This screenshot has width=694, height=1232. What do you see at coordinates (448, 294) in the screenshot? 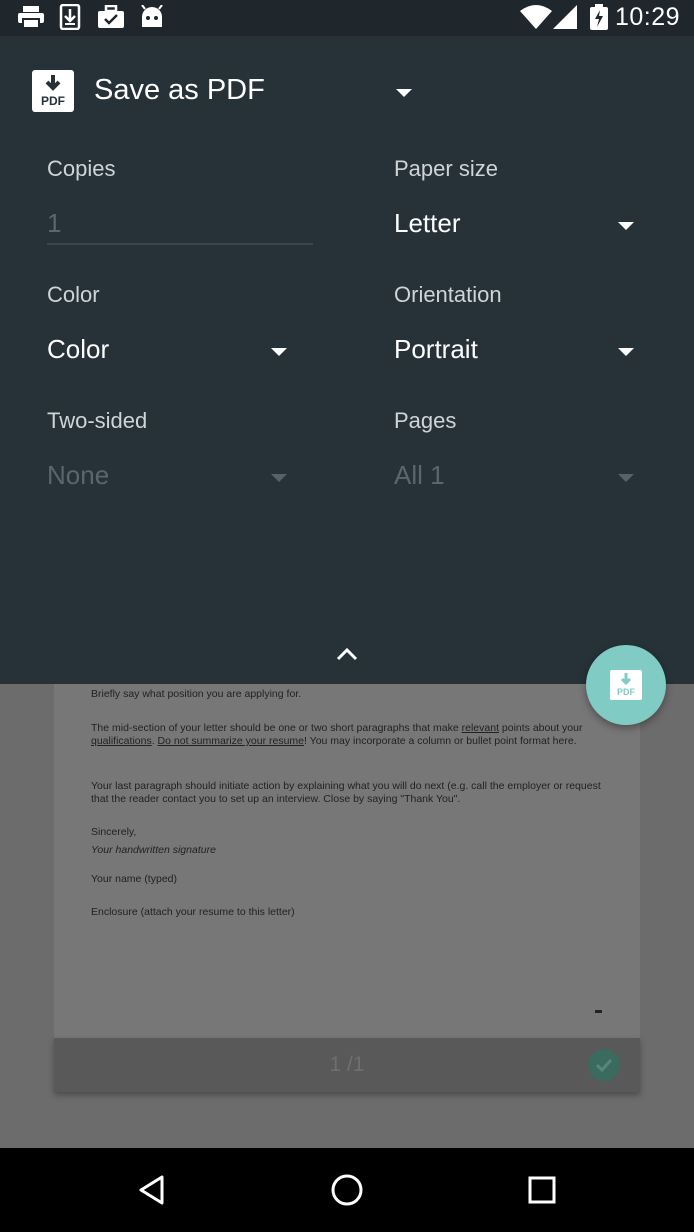
I see `orientation-label: Orientation` at bounding box center [448, 294].